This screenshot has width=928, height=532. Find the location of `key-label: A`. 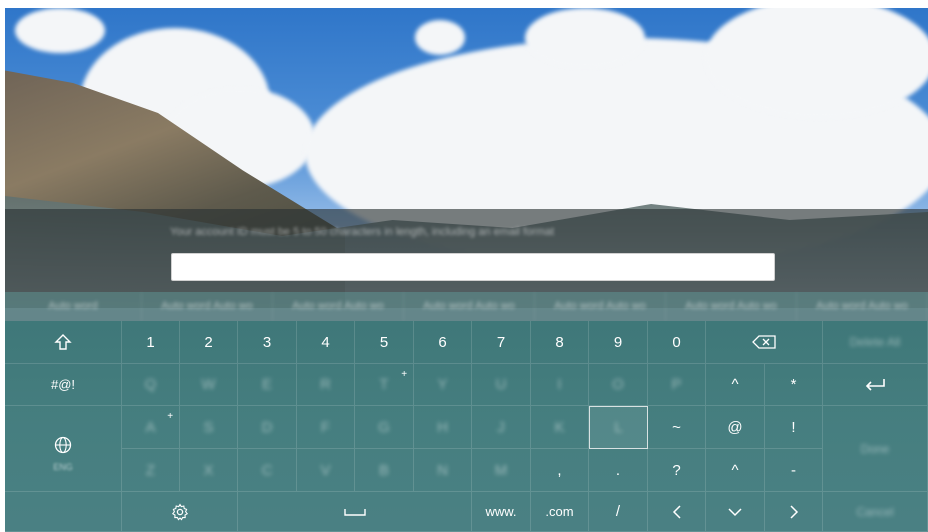

key-label: A is located at coordinates (150, 427).